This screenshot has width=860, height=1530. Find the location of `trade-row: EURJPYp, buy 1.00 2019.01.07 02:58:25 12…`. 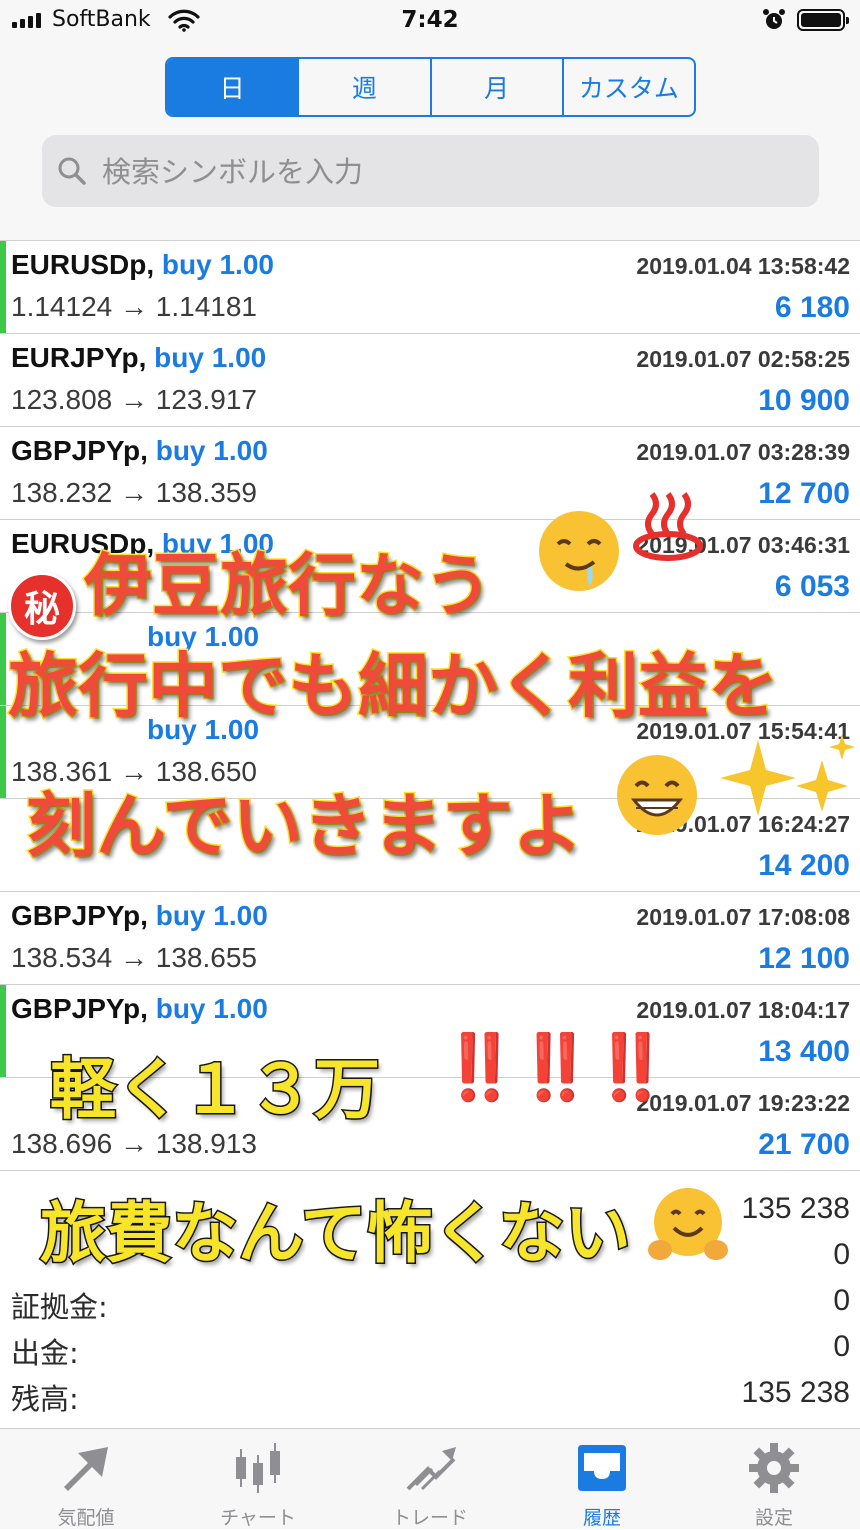

trade-row: EURJPYp, buy 1.00 2019.01.07 02:58:25 12… is located at coordinates (430, 380).